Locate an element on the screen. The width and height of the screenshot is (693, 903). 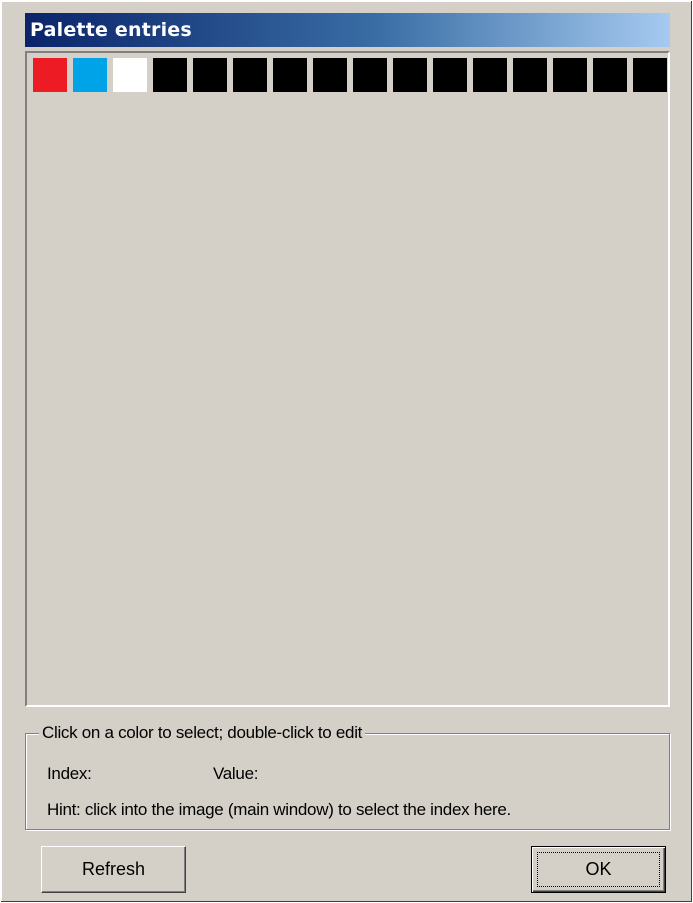
focus-rect is located at coordinates (598, 869).